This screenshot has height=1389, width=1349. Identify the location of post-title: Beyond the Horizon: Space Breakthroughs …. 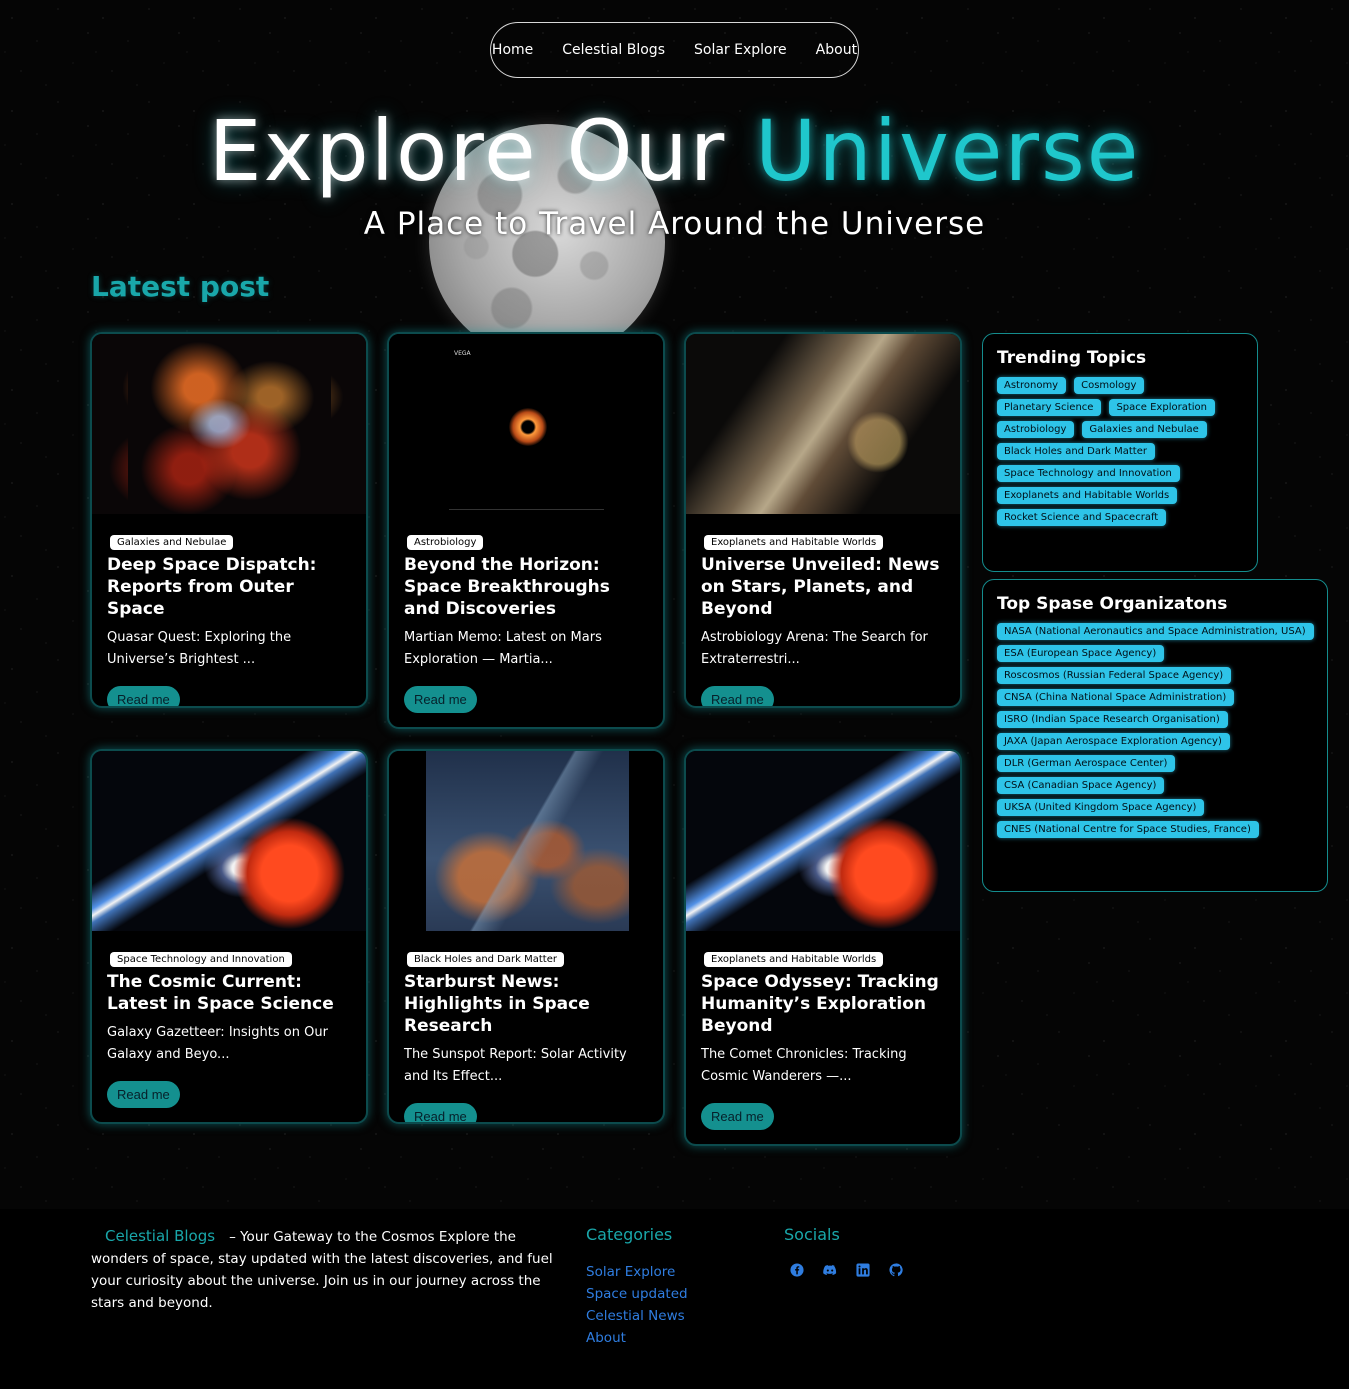
(526, 587).